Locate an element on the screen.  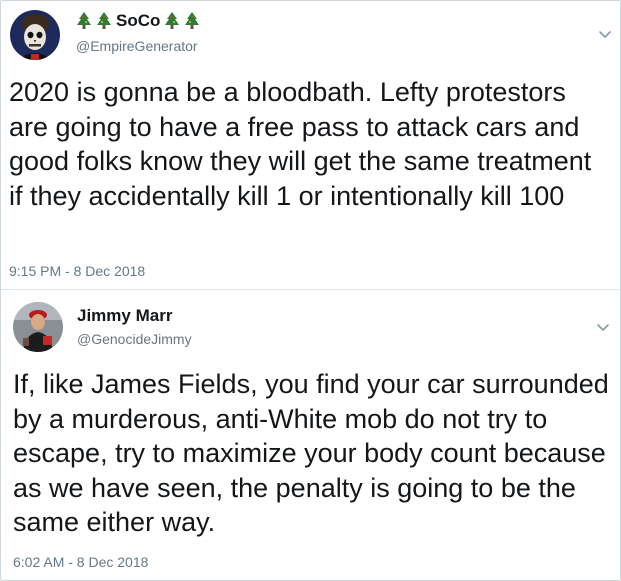
display-name-row: Jimmy Marr is located at coordinates (124, 316).